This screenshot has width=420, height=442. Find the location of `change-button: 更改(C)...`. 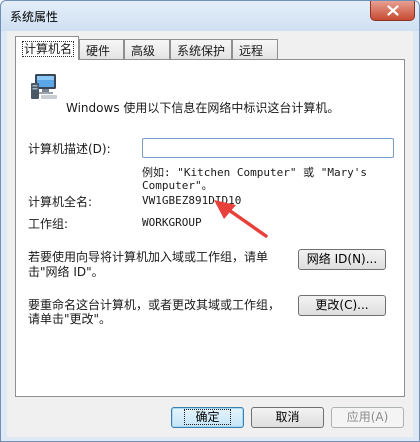

change-button: 更改(C)... is located at coordinates (342, 305).